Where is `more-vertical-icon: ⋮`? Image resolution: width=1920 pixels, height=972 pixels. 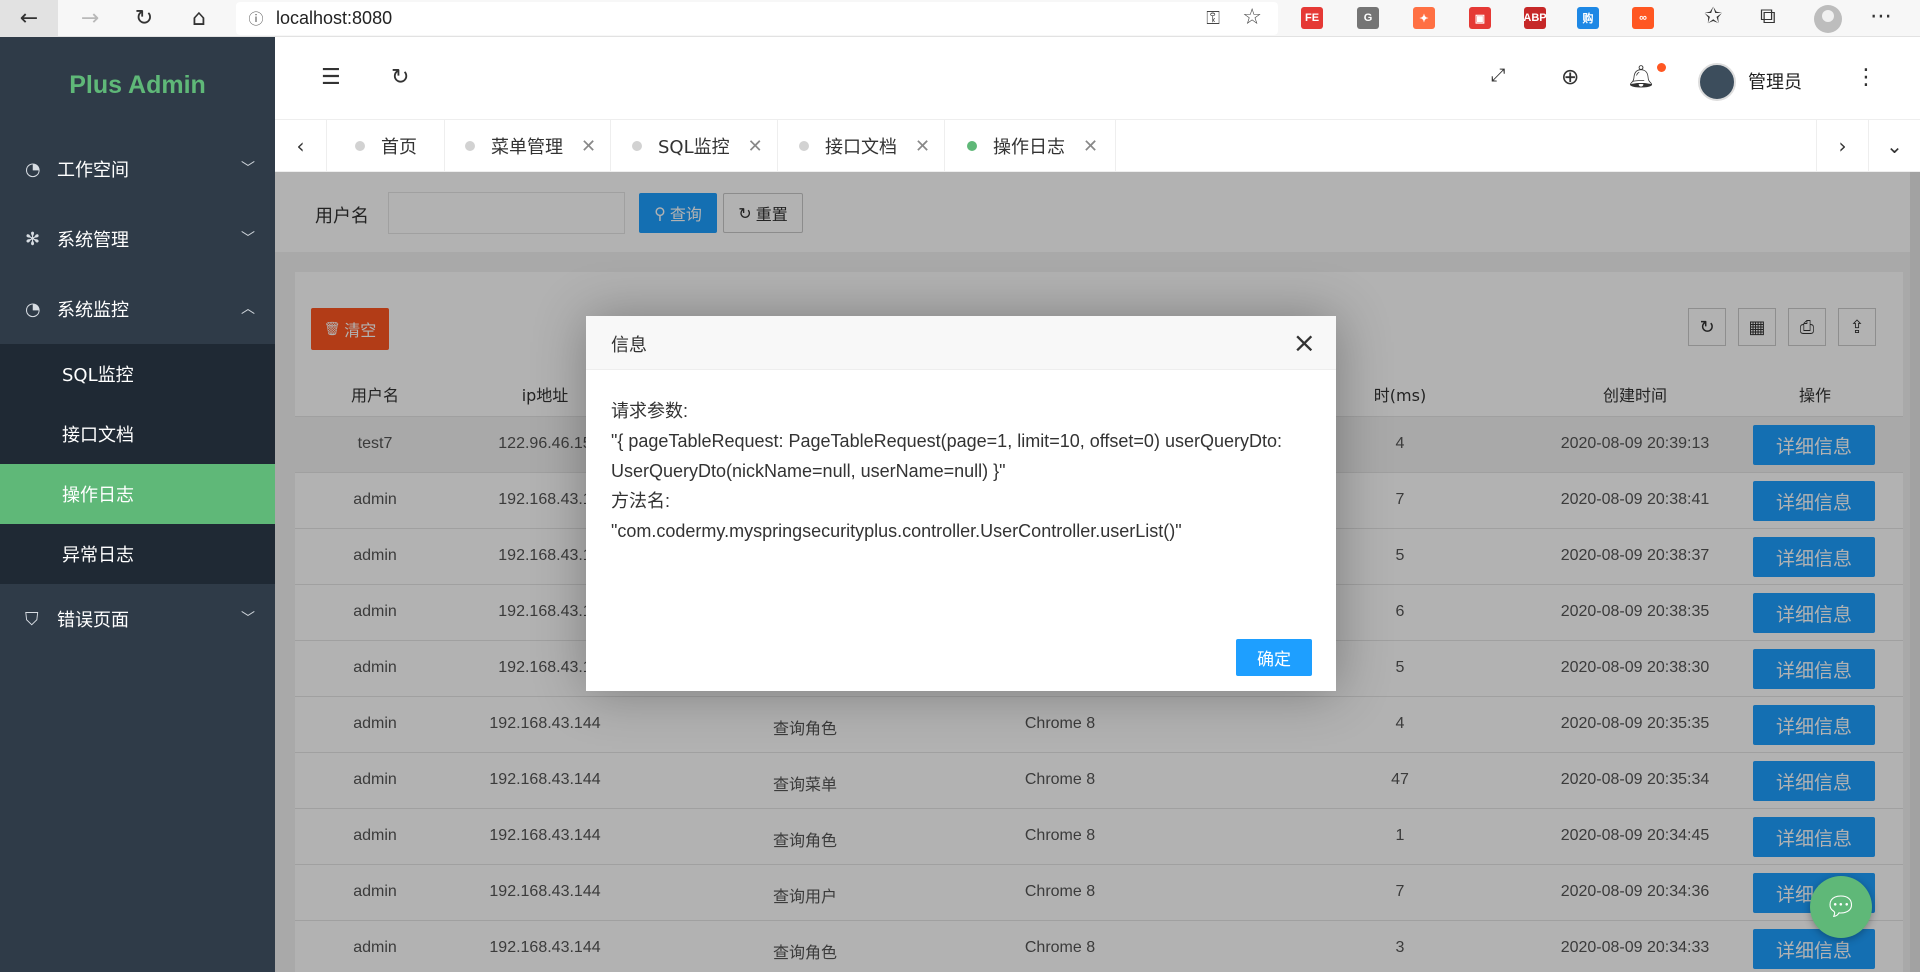 more-vertical-icon: ⋮ is located at coordinates (1866, 77).